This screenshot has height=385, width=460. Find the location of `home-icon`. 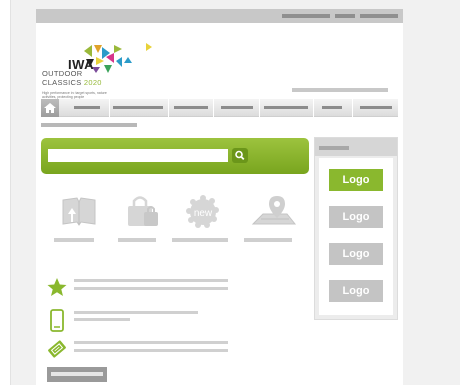

home-icon is located at coordinates (50, 108).